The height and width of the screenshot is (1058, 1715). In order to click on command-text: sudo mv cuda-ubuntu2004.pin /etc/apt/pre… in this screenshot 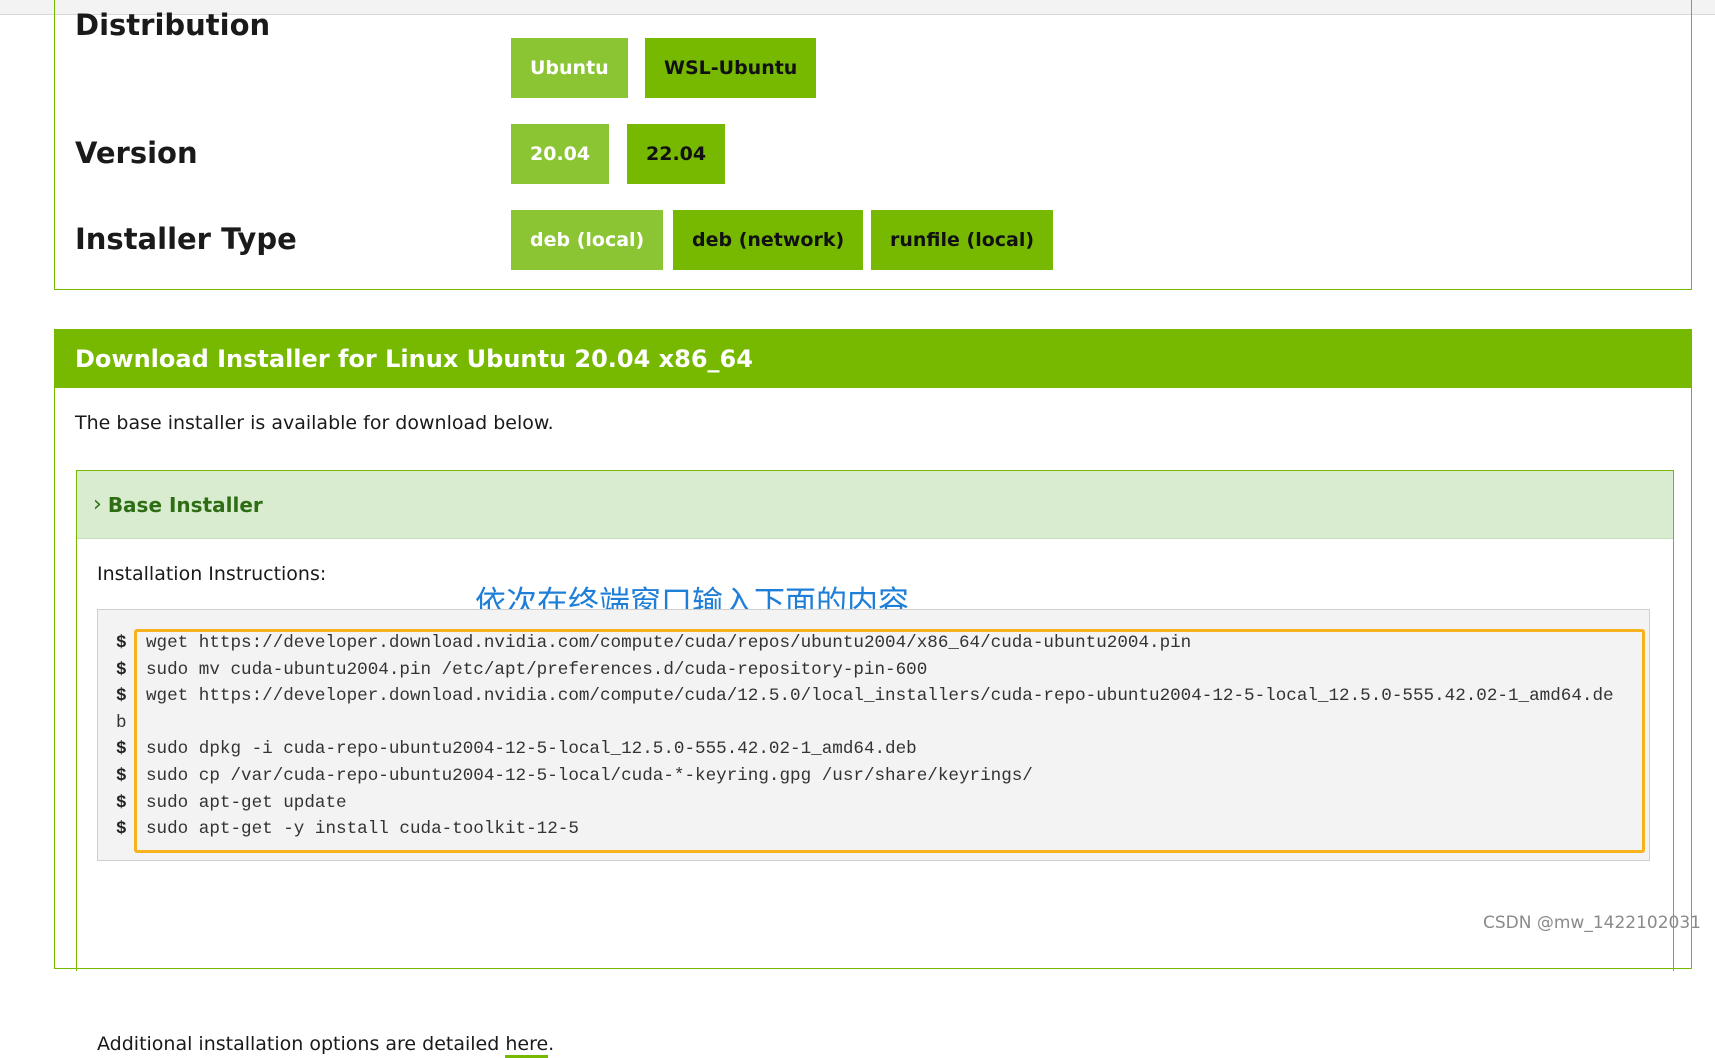, I will do `click(536, 670)`.